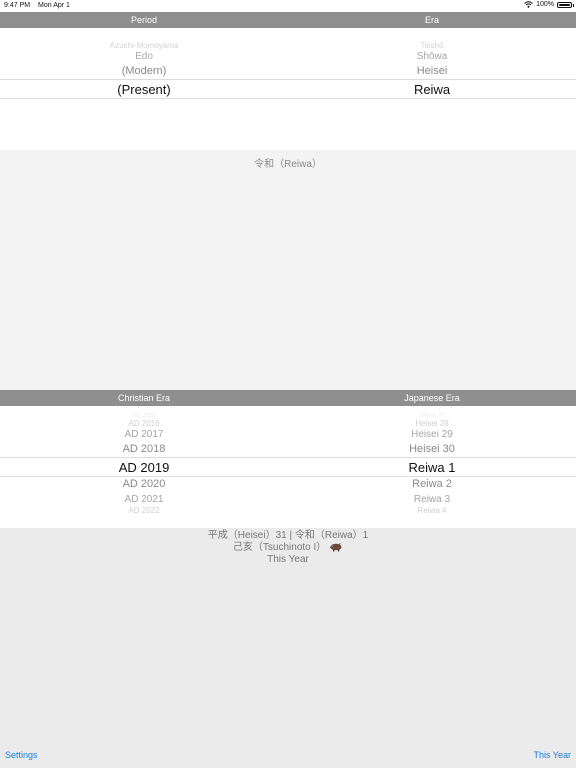  Describe the element at coordinates (54, 5) in the screenshot. I see `status-date: Mon Apr 1` at that location.